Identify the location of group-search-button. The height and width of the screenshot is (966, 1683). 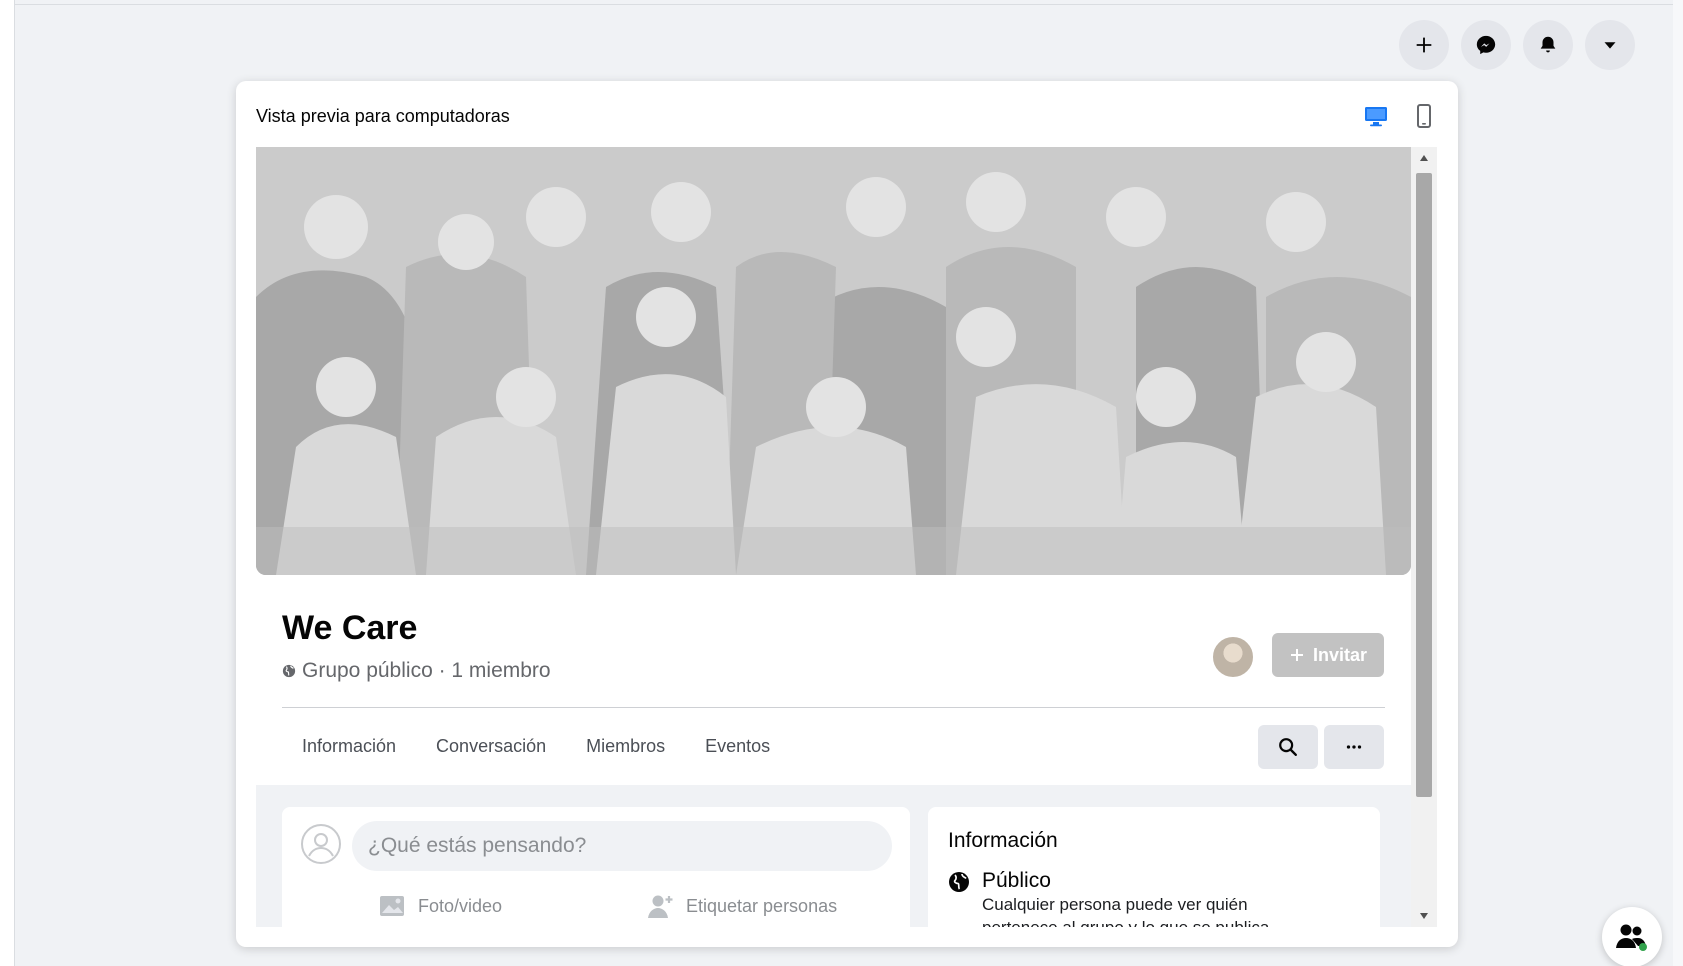
(1288, 747).